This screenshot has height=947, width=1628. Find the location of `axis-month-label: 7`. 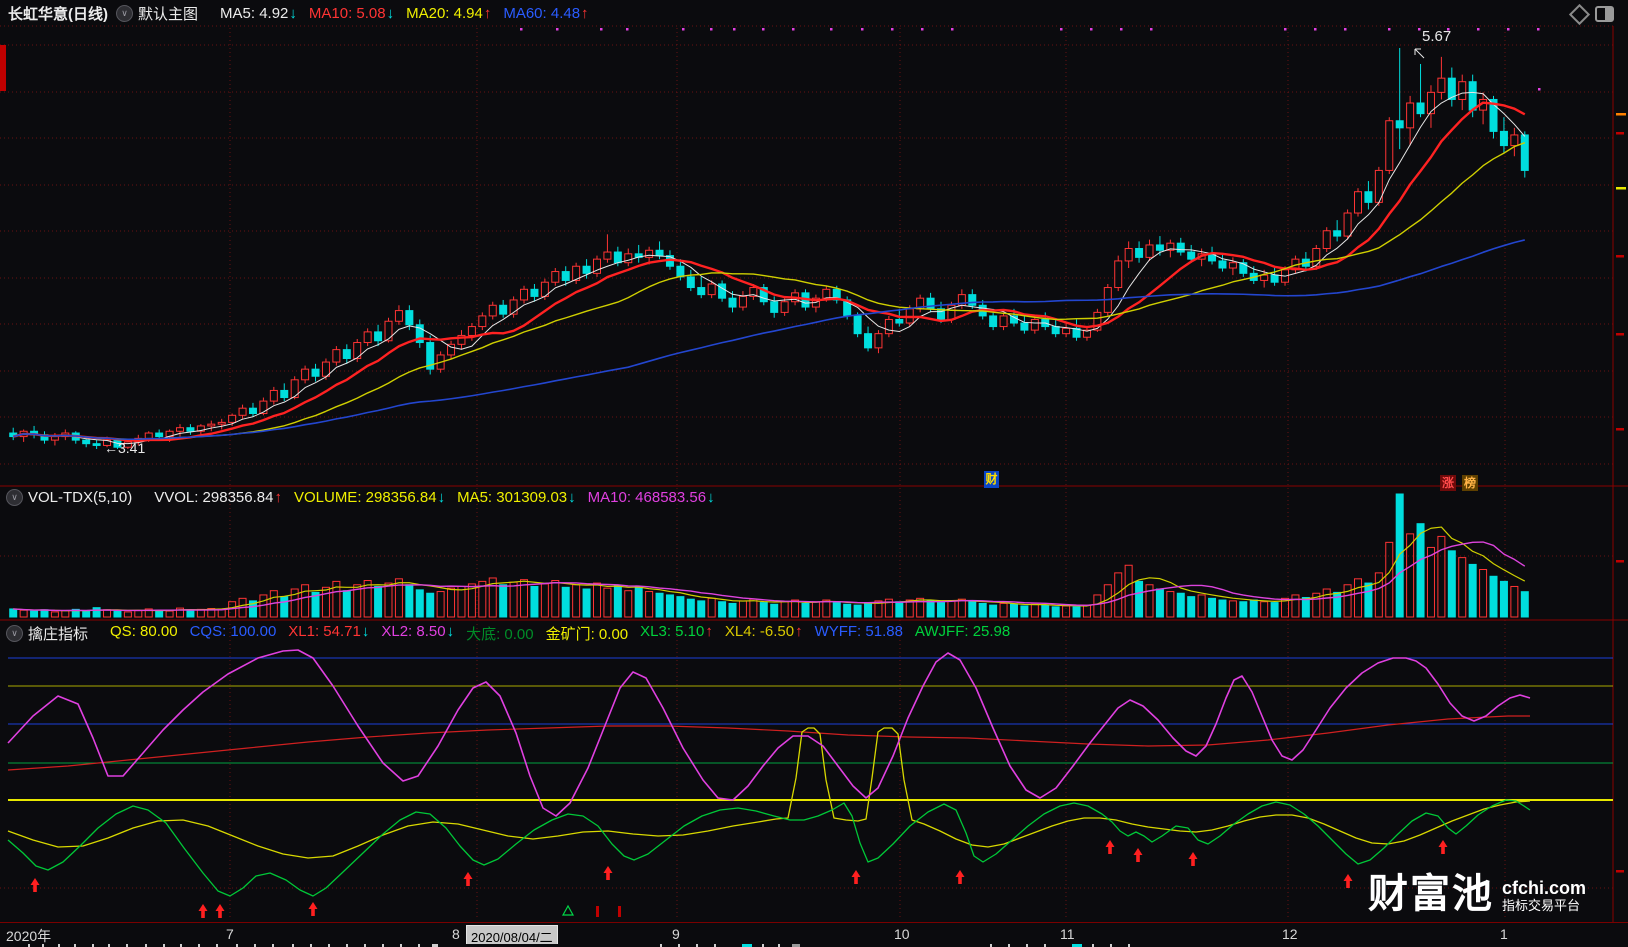

axis-month-label: 7 is located at coordinates (230, 934).